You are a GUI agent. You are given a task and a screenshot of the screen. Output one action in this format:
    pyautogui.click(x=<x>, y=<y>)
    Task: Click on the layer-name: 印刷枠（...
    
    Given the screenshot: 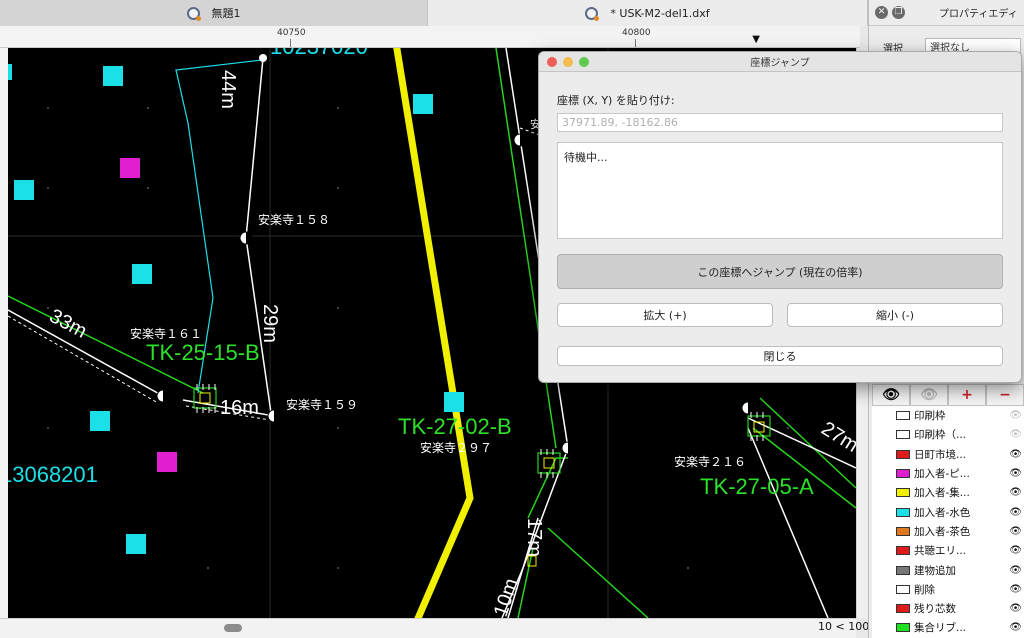 What is the action you would take?
    pyautogui.click(x=940, y=435)
    